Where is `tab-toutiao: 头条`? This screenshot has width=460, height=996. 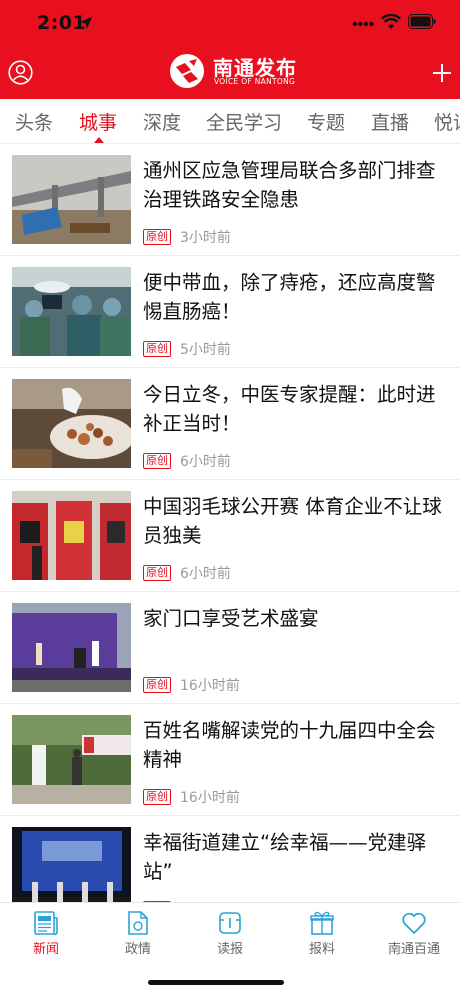
tab-toutiao: 头条 is located at coordinates (34, 121).